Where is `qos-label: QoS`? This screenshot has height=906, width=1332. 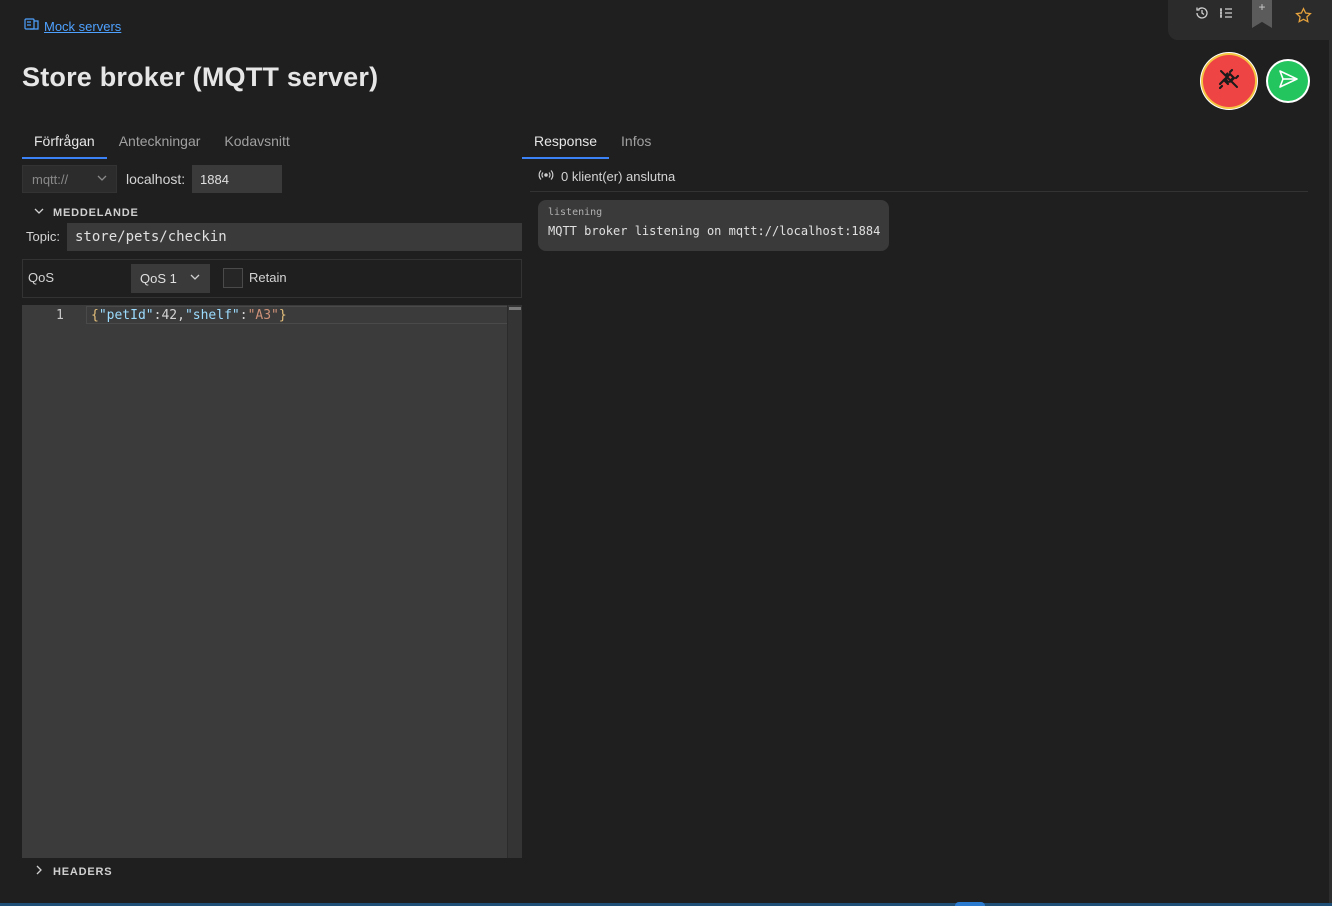
qos-label: QoS is located at coordinates (41, 277).